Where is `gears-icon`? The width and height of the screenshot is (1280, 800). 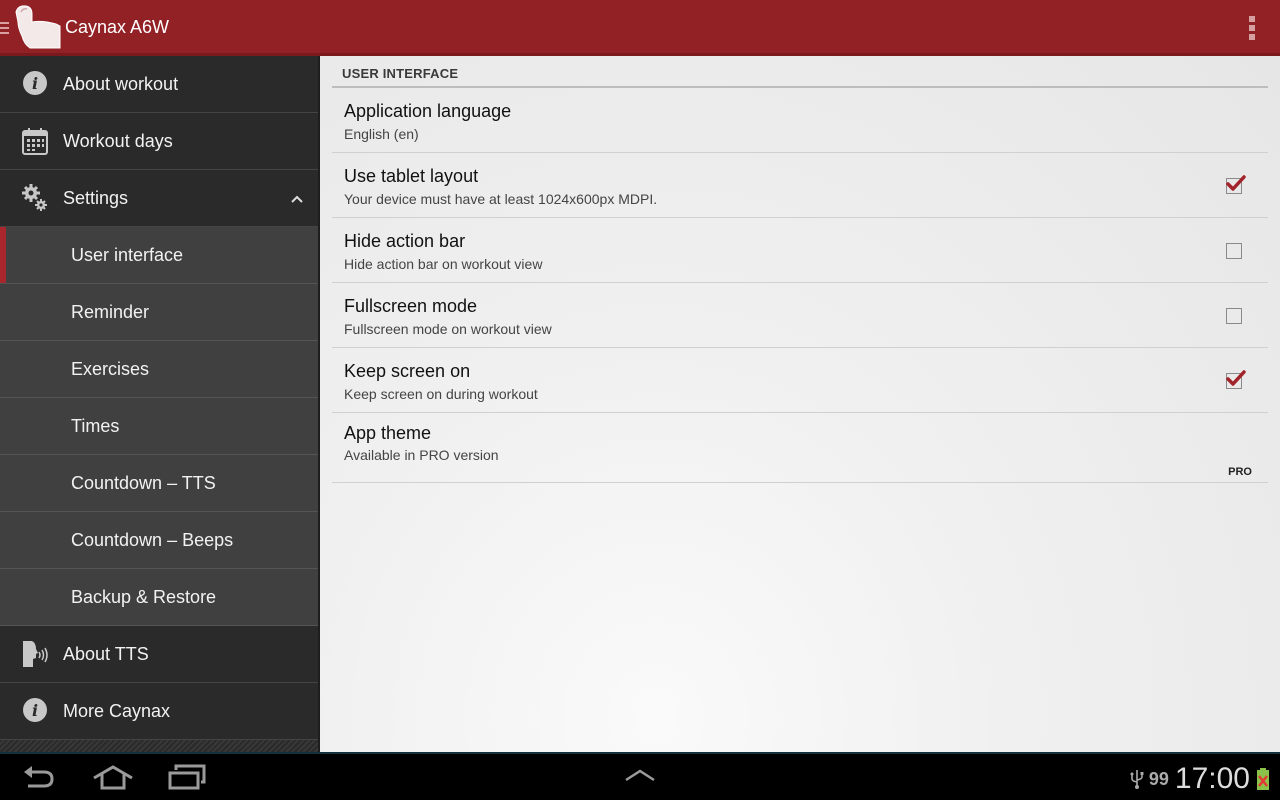 gears-icon is located at coordinates (35, 198).